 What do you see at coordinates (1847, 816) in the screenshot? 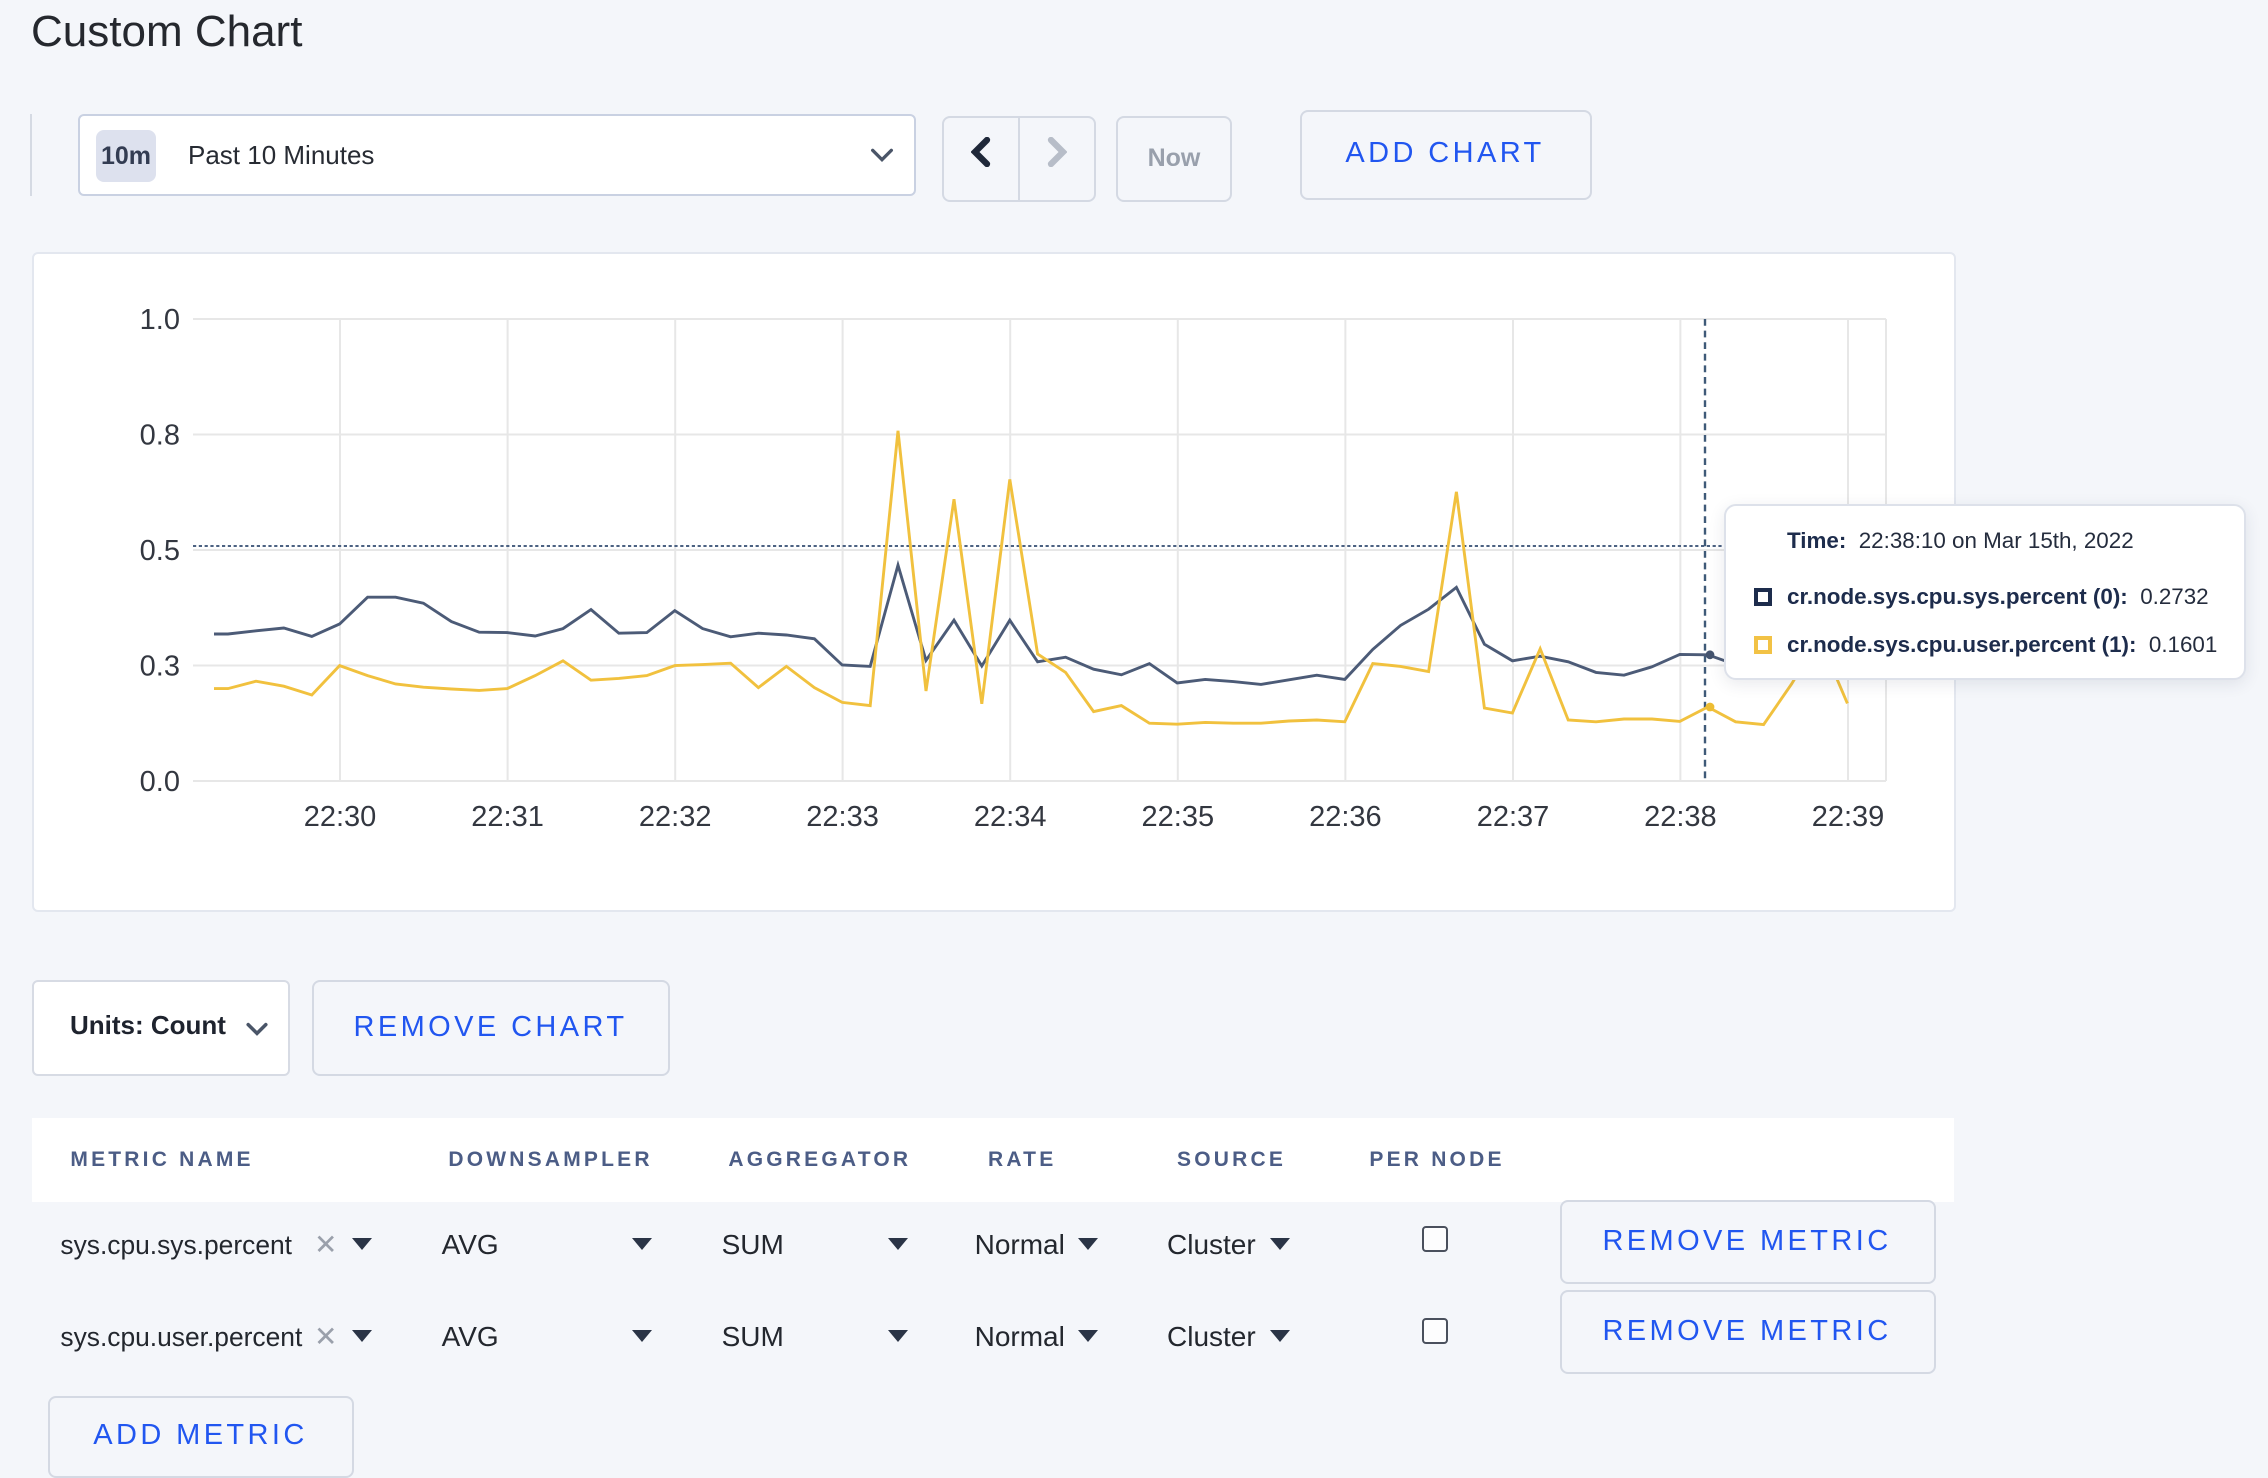
I see `svg-text: 22:39` at bounding box center [1847, 816].